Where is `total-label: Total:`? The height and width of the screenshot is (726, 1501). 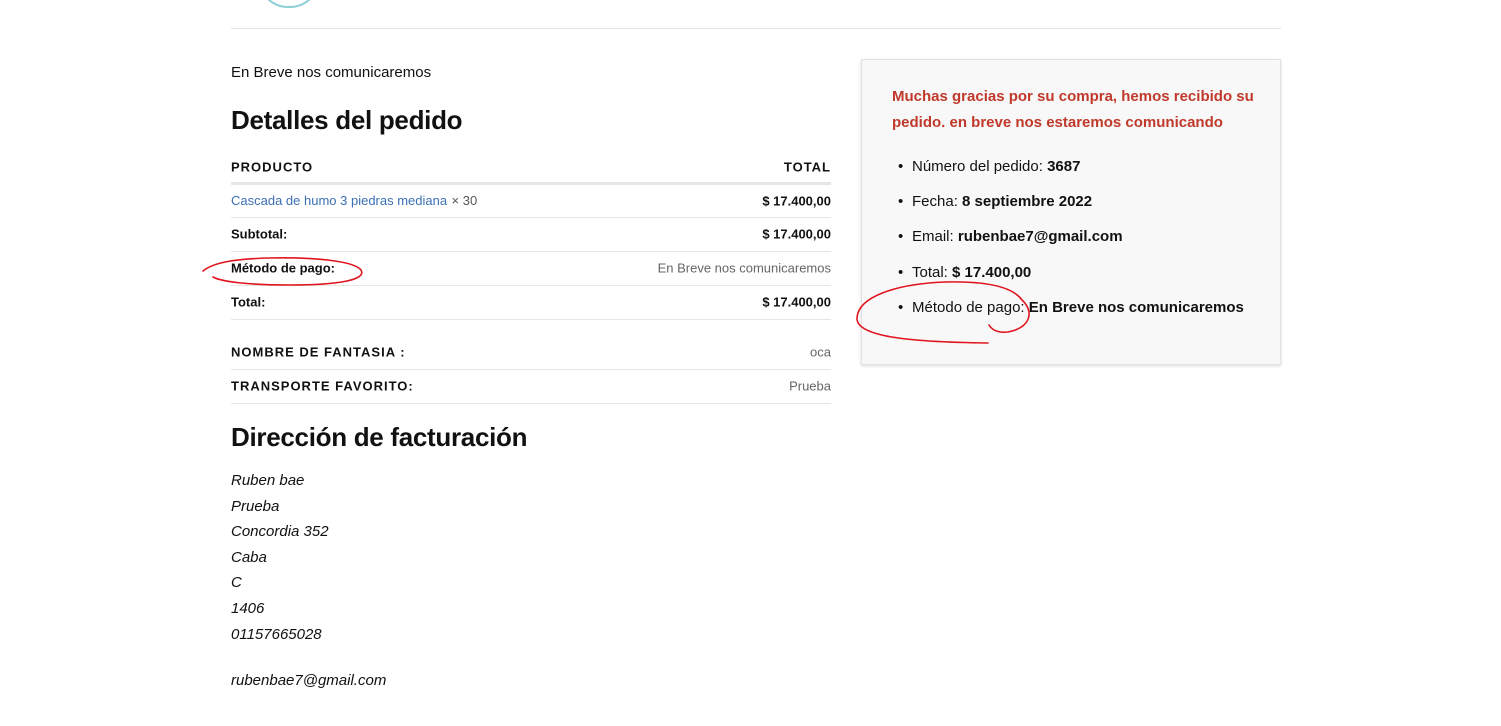 total-label: Total: is located at coordinates (248, 302).